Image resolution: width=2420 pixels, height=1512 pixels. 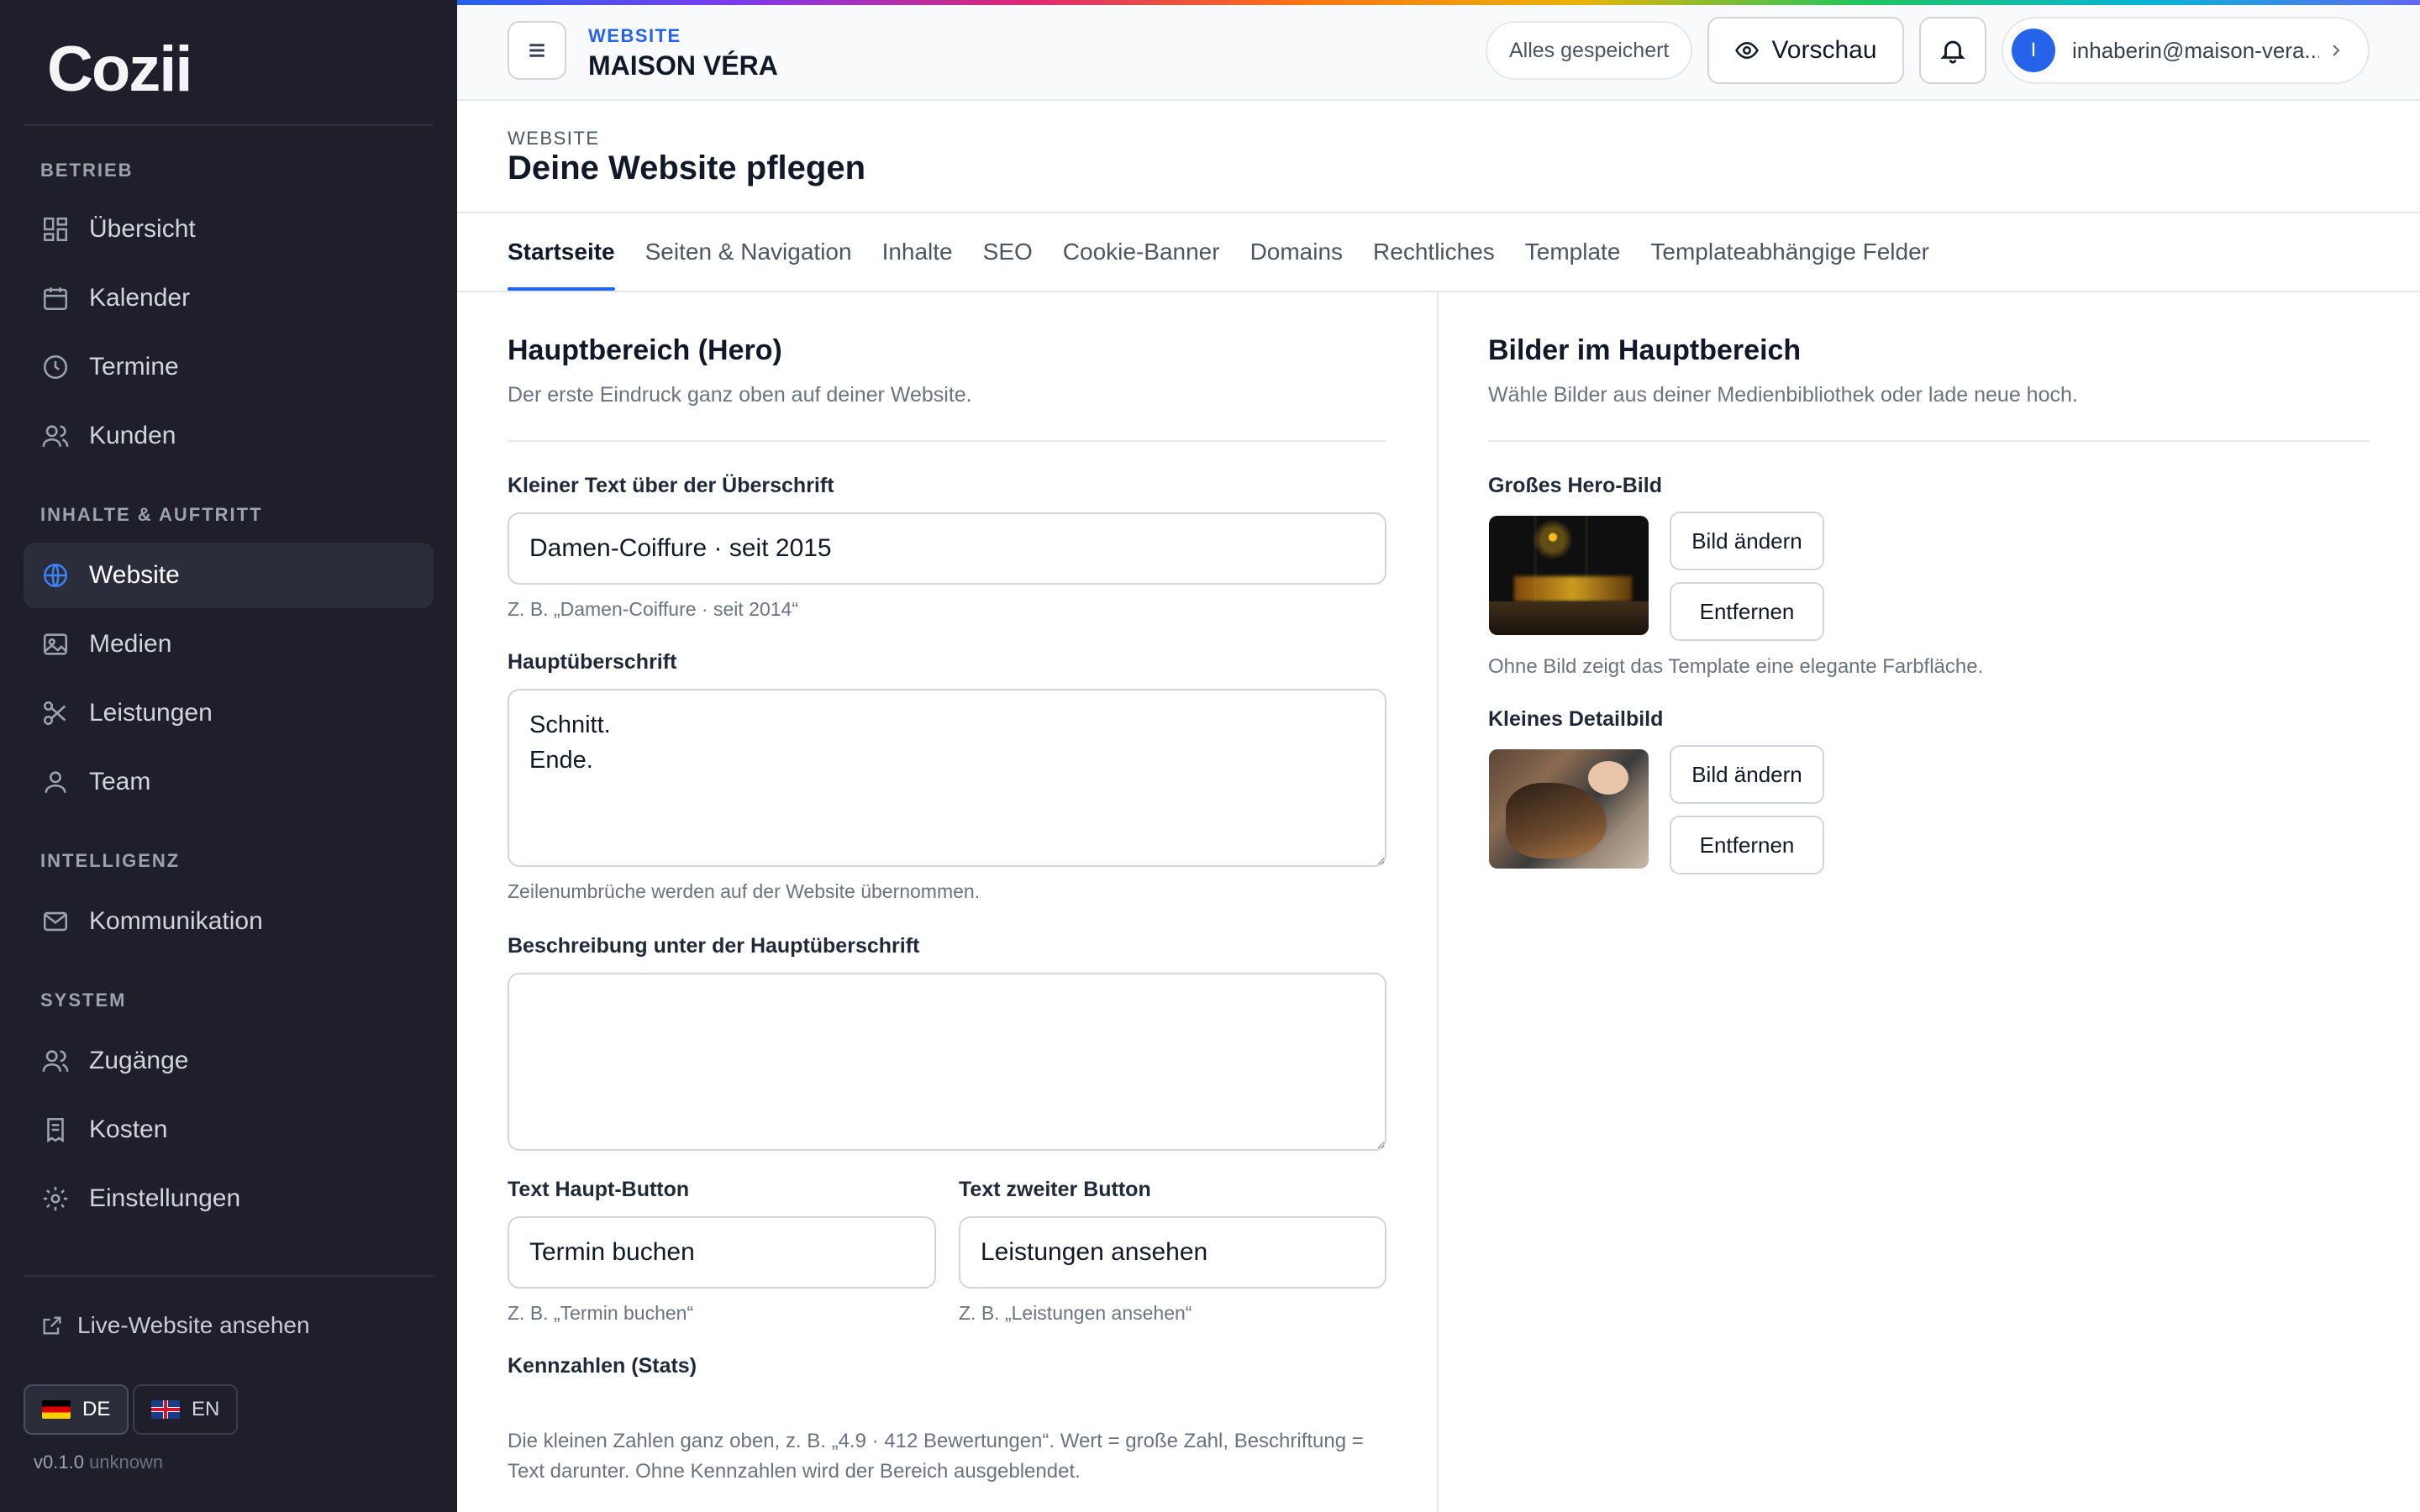 What do you see at coordinates (671, 485) in the screenshot?
I see `kicker-field-label: Kleiner Text über der Überschrift` at bounding box center [671, 485].